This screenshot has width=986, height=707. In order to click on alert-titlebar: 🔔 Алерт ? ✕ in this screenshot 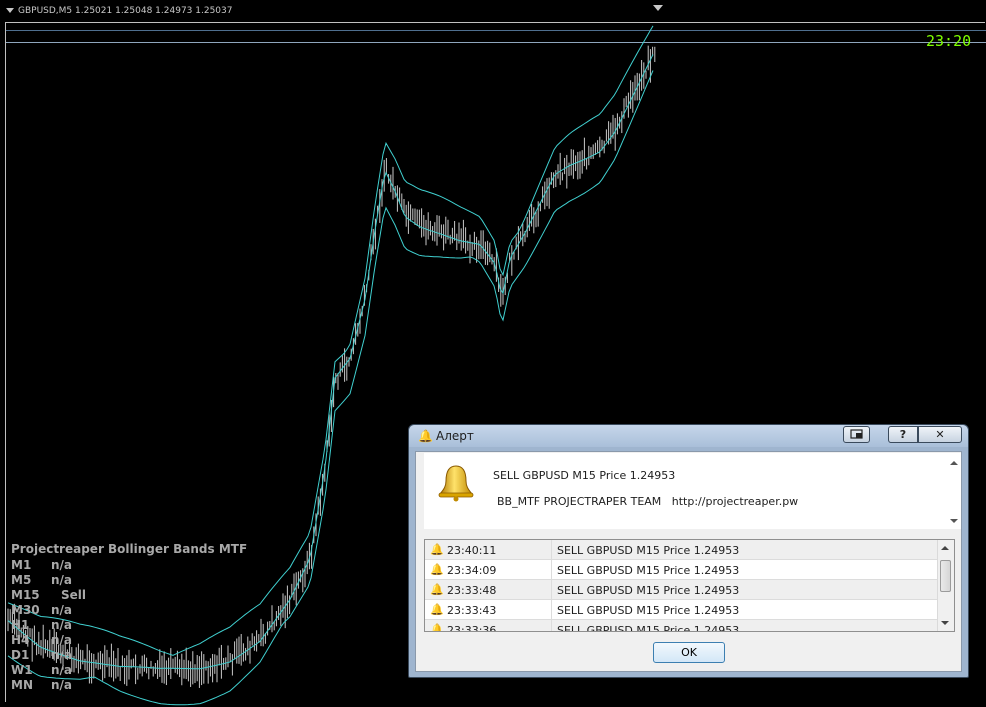, I will do `click(688, 436)`.